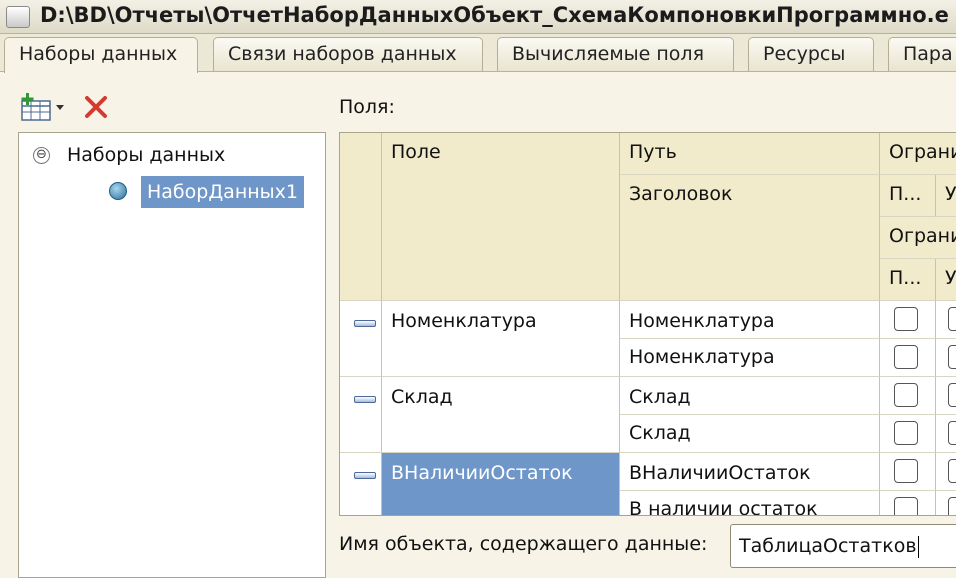 The image size is (956, 578). Describe the element at coordinates (501, 217) in the screenshot. I see `header-field: Поле` at that location.